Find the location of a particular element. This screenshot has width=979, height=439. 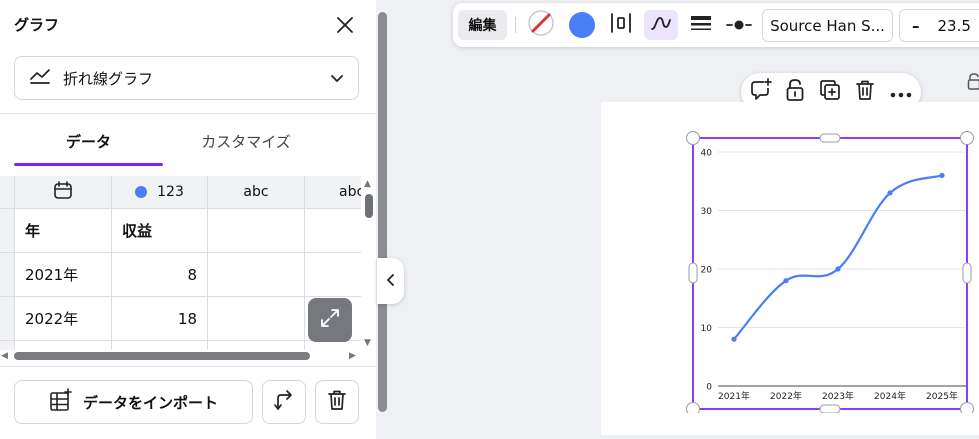

chart-type-select: 折れ線グラフ is located at coordinates (186, 78).